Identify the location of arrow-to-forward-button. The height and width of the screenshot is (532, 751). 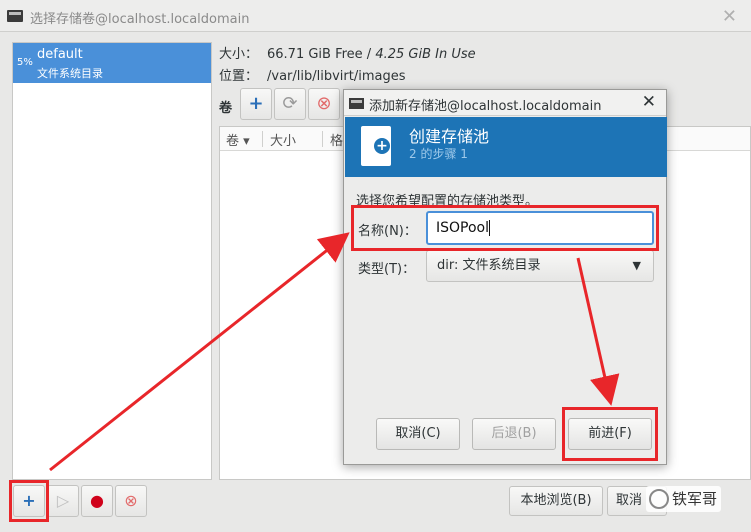
(598, 331).